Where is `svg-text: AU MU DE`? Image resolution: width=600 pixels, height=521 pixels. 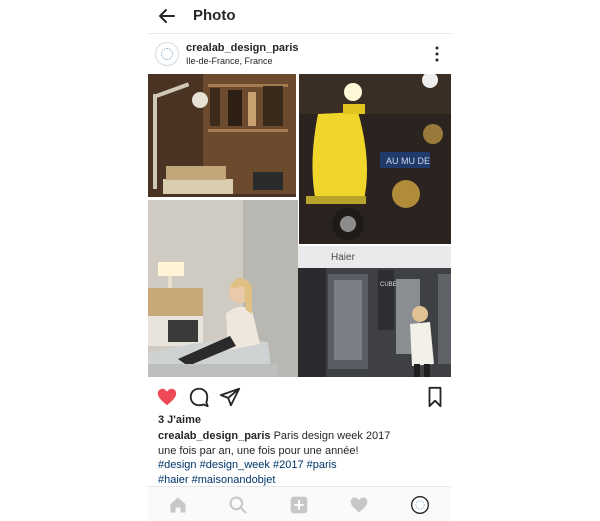
svg-text: AU MU DE is located at coordinates (408, 161).